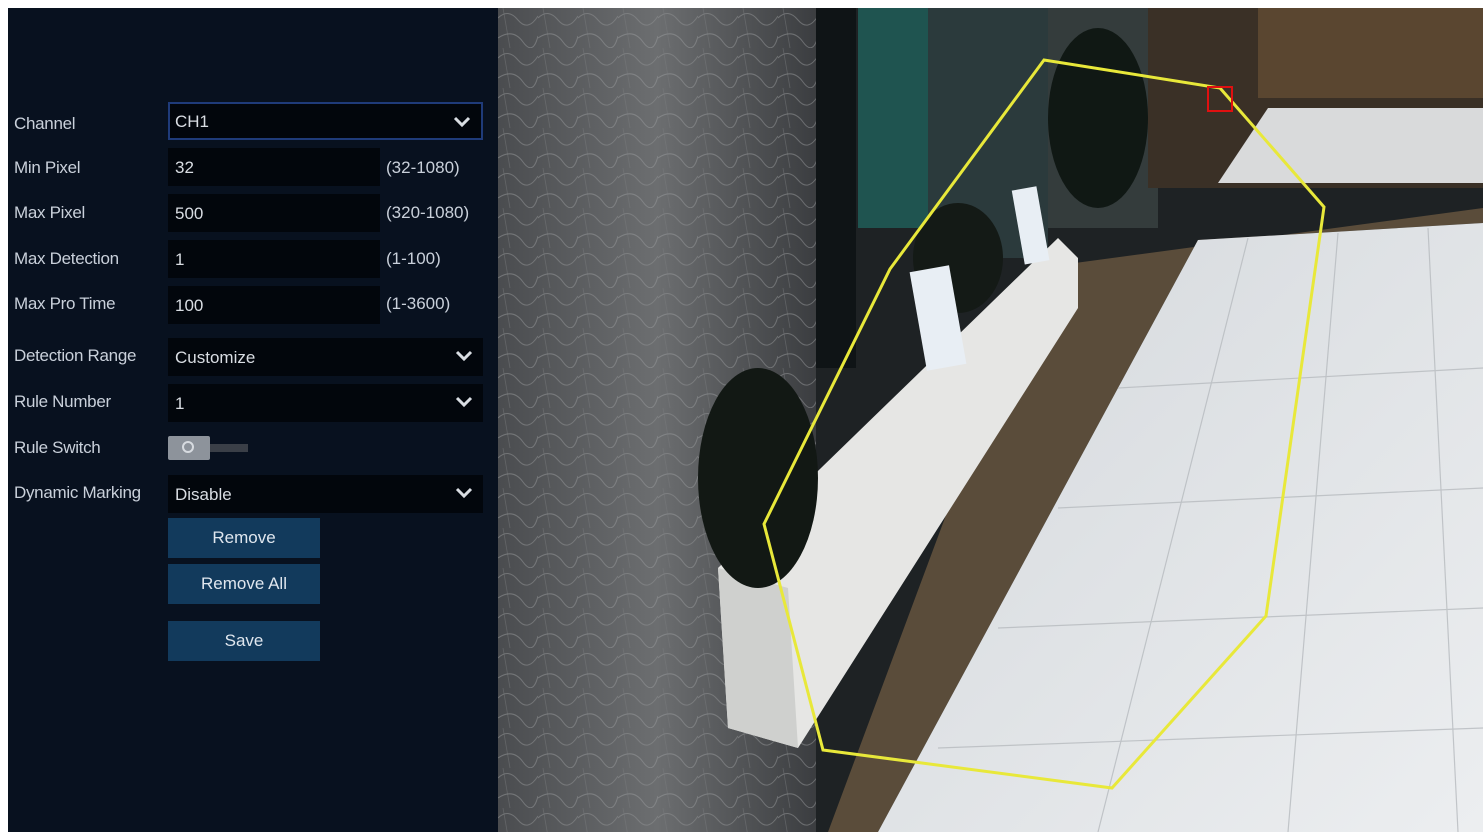  I want to click on channel-value: CH1, so click(192, 121).